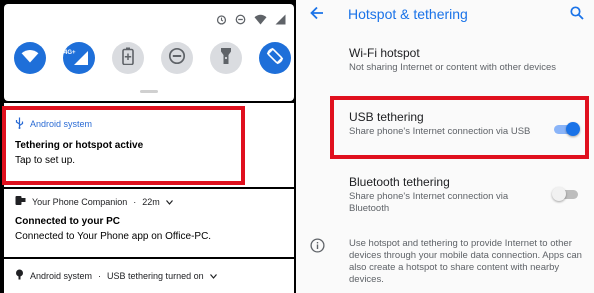 The width and height of the screenshot is (594, 293). I want to click on notification-header: Android system · USB tethering turned on, so click(116, 275).